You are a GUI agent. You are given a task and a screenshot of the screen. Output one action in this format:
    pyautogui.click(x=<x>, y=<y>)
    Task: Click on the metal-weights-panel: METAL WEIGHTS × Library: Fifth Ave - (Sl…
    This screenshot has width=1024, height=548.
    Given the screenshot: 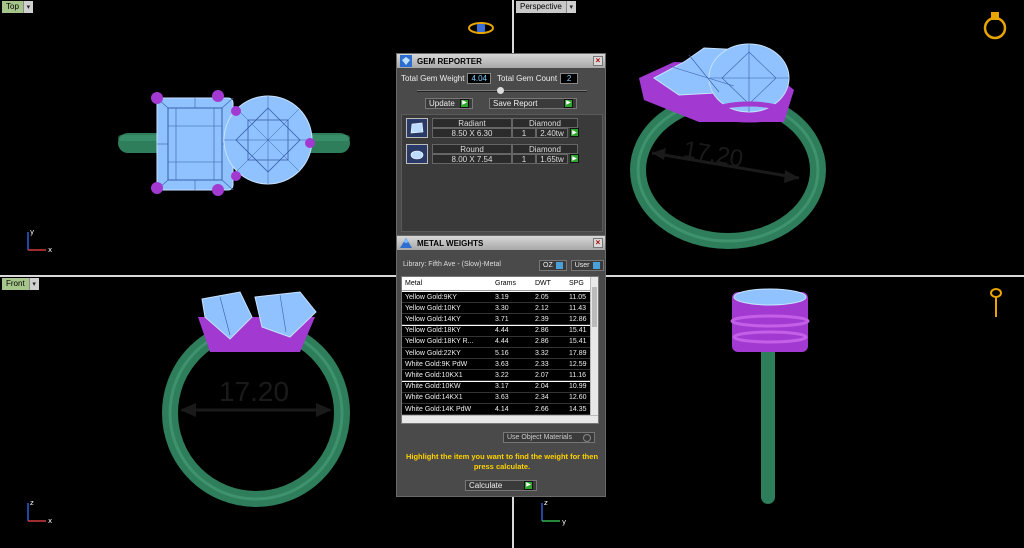 What is the action you would take?
    pyautogui.click(x=501, y=366)
    